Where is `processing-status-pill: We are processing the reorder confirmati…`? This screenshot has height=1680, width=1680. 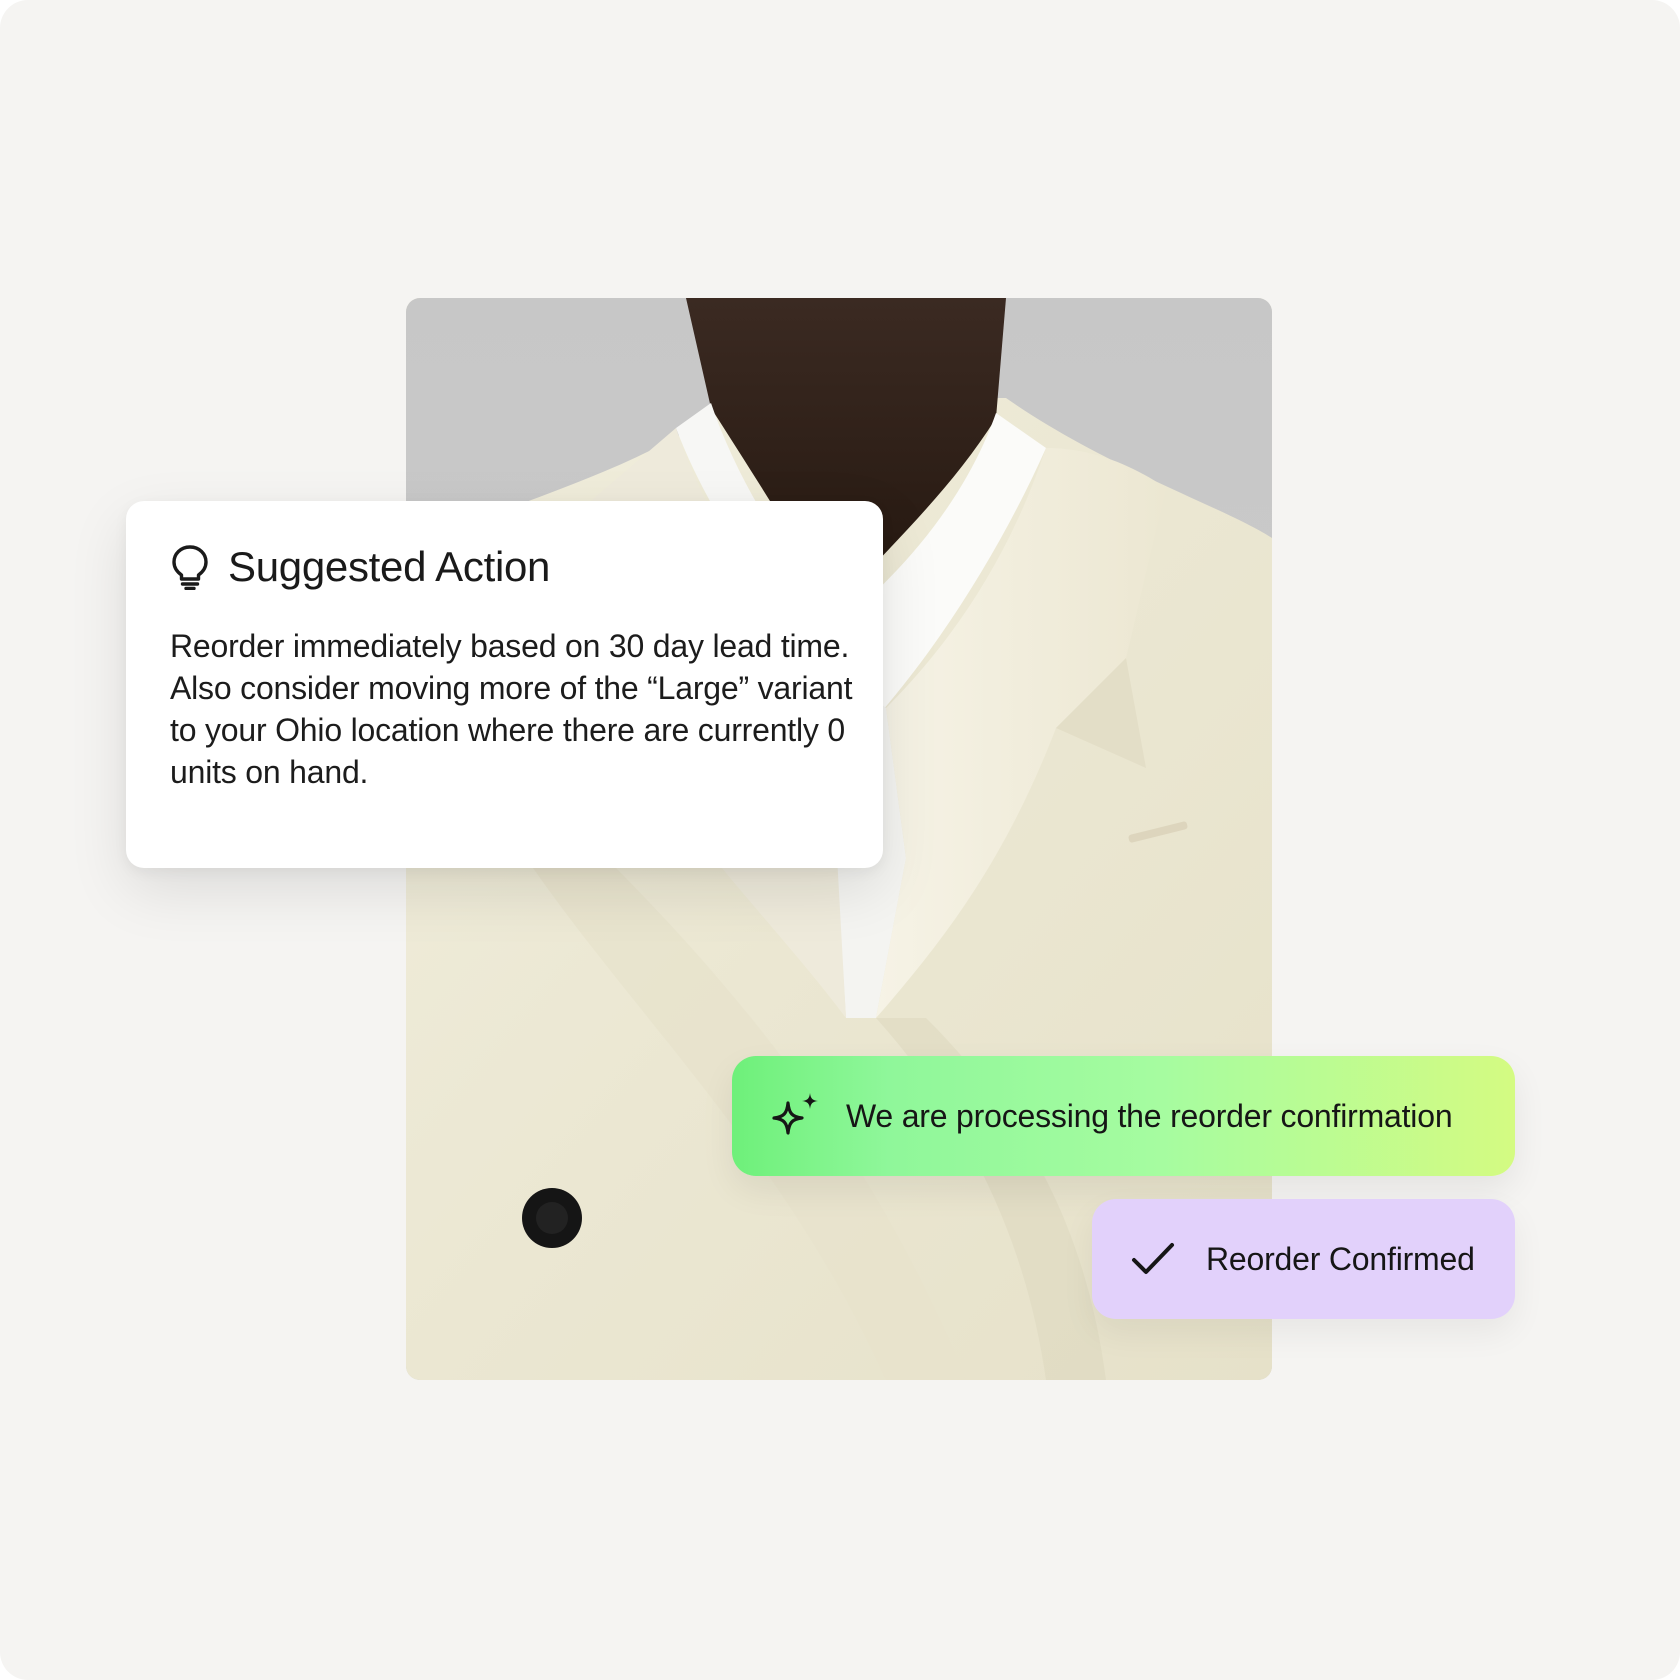 processing-status-pill: We are processing the reorder confirmati… is located at coordinates (1123, 1116).